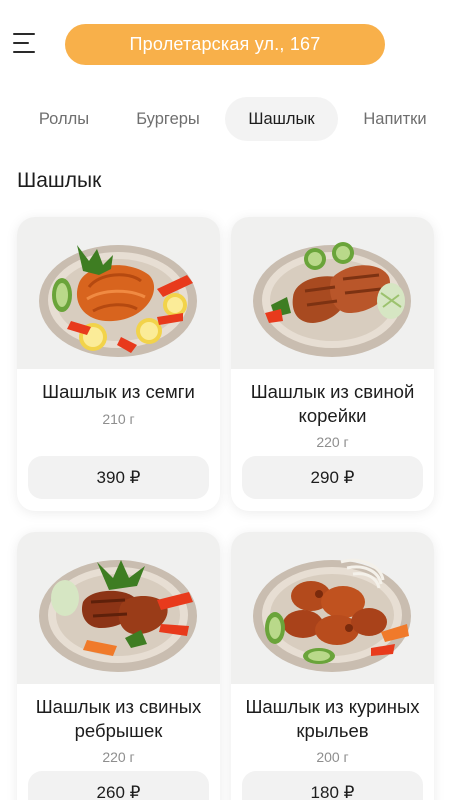 This screenshot has height=800, width=450. Describe the element at coordinates (395, 119) in the screenshot. I see `tab-drinks: Напитки` at that location.